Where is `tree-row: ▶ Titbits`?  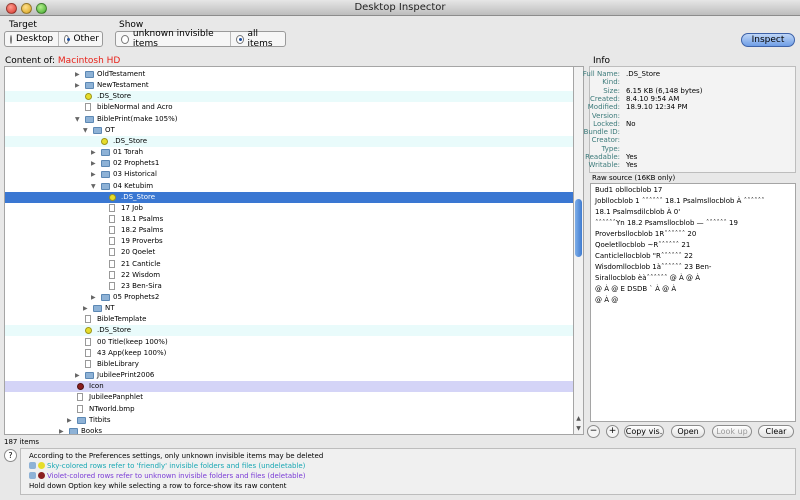
tree-row: ▶ Titbits is located at coordinates (289, 420).